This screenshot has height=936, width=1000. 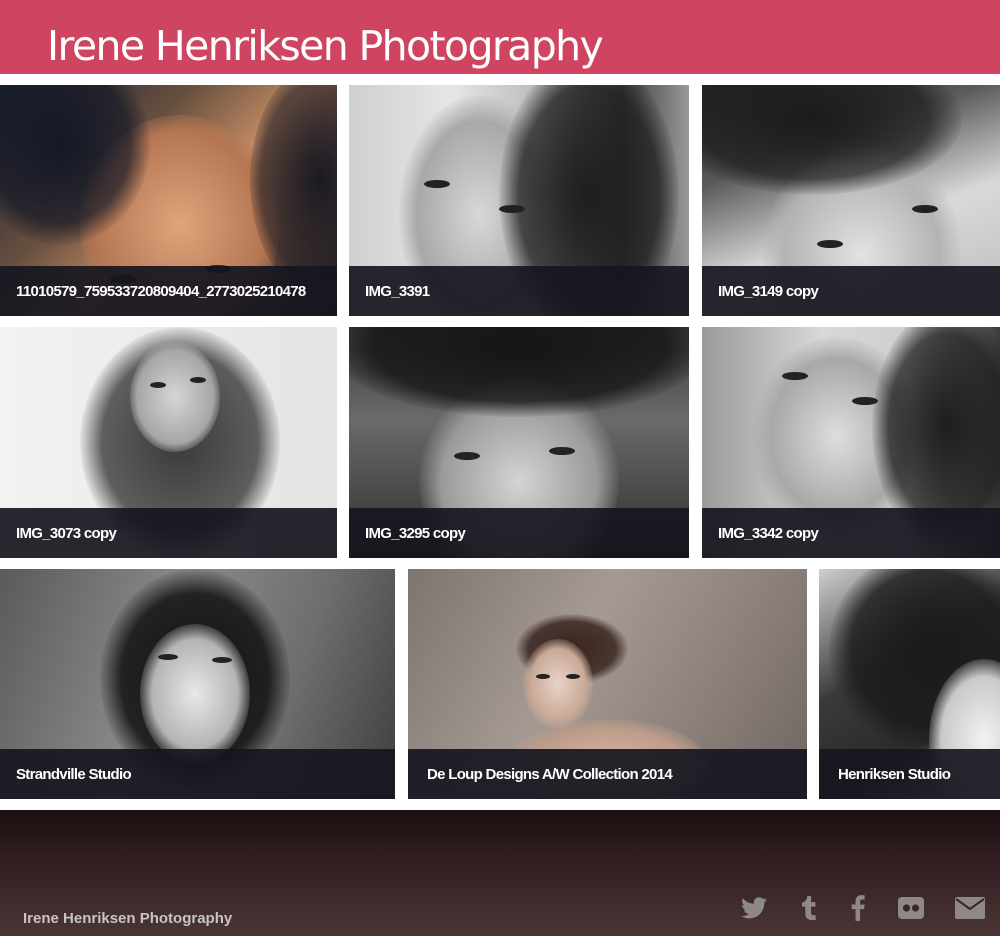 I want to click on caption-bar: IMG_3391, so click(x=519, y=291).